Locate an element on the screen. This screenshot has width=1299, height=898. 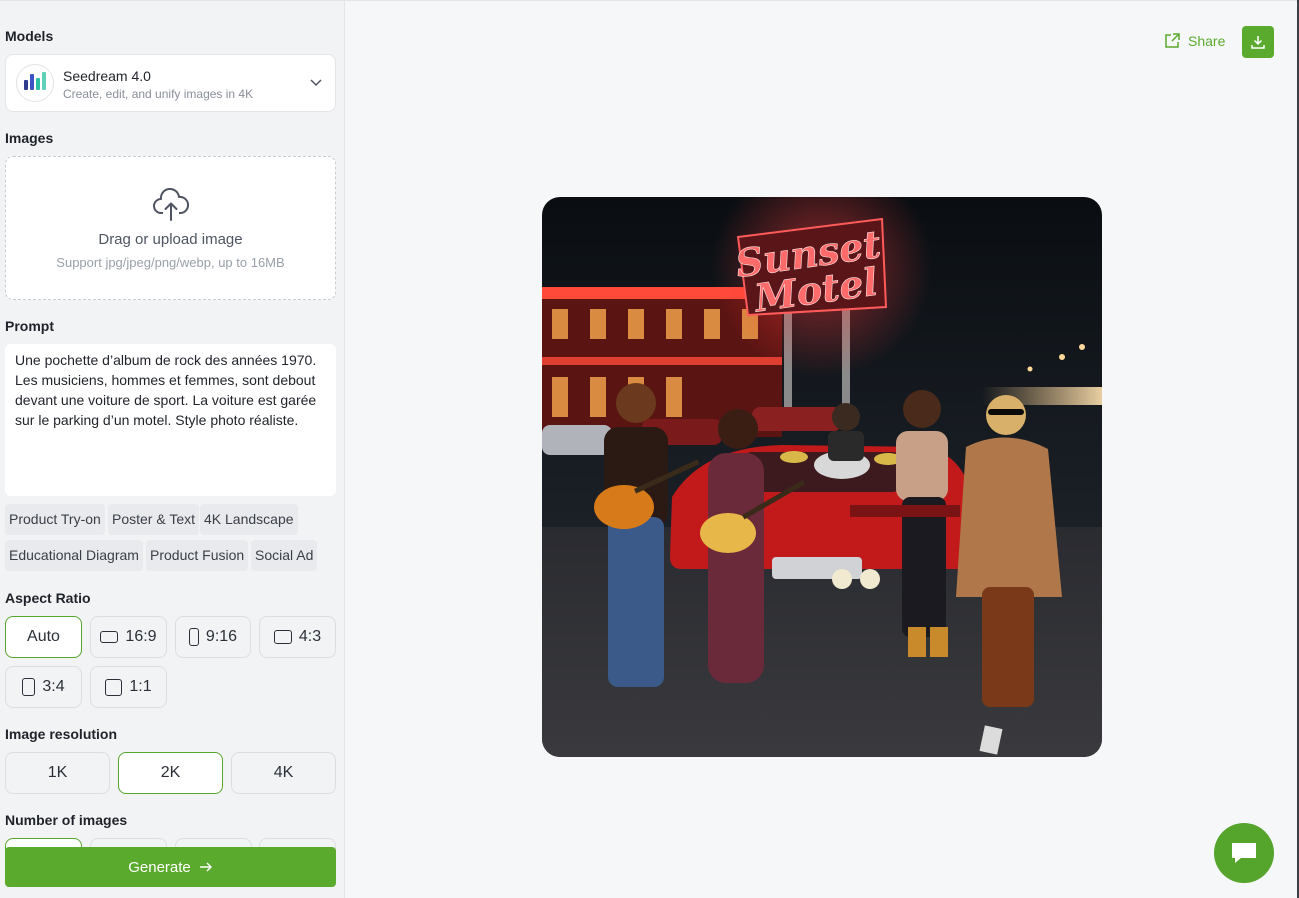
download-icon is located at coordinates (1258, 42).